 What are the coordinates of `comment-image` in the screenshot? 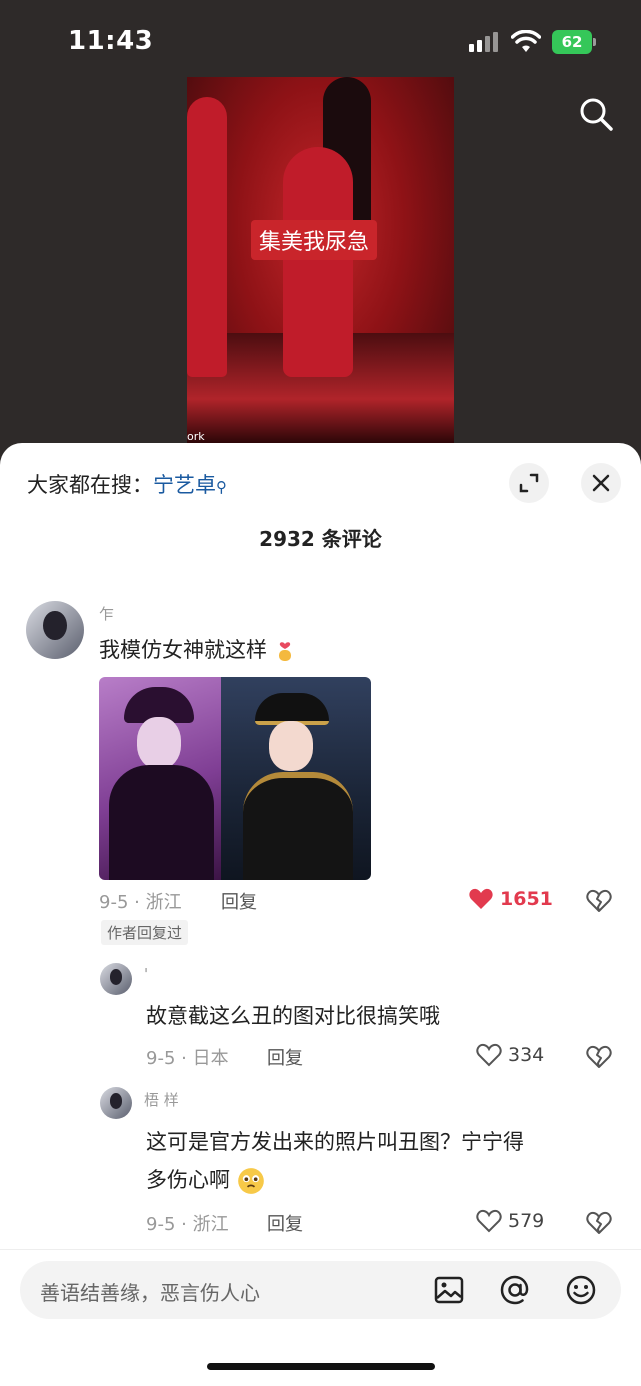 It's located at (235, 778).